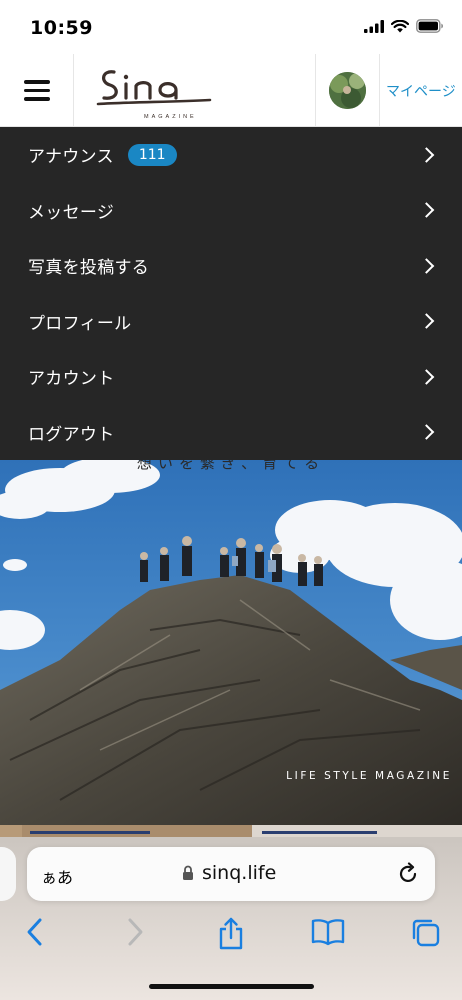 The width and height of the screenshot is (462, 1000). I want to click on share-icon, so click(231, 934).